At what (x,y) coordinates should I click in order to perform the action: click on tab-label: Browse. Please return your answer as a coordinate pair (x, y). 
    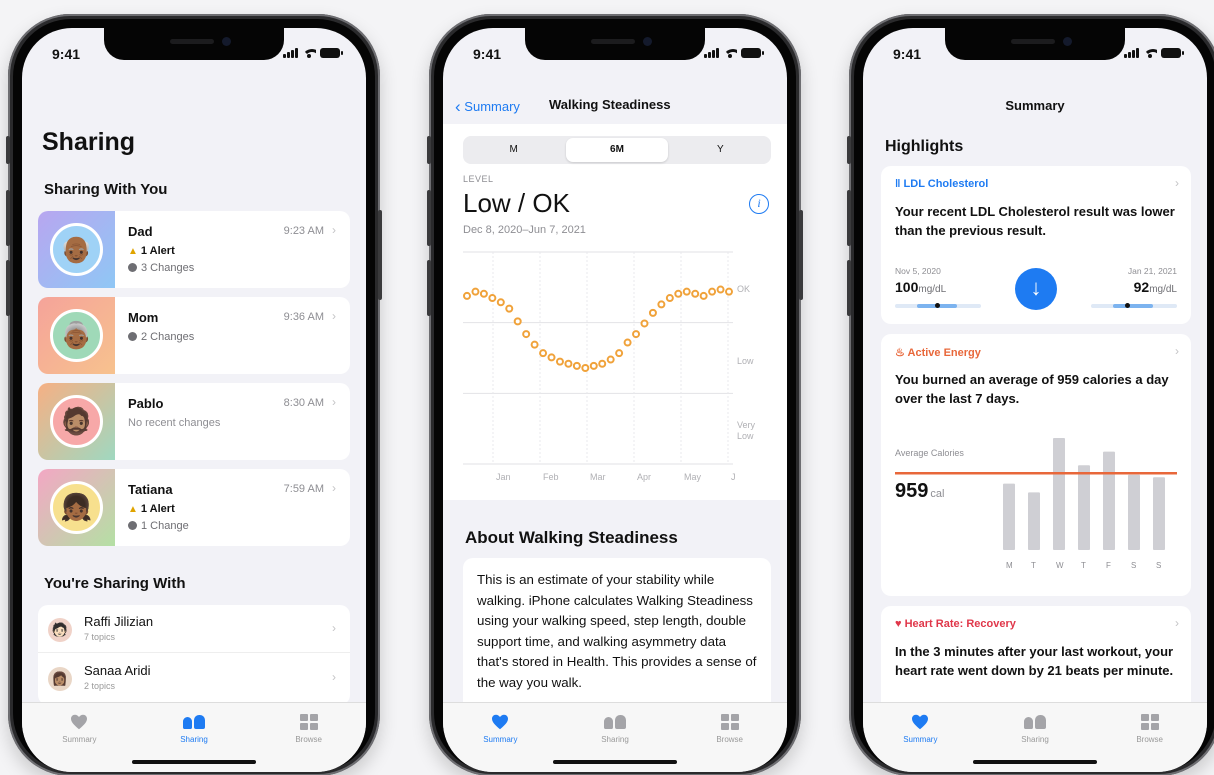
    Looking at the image, I should click on (730, 739).